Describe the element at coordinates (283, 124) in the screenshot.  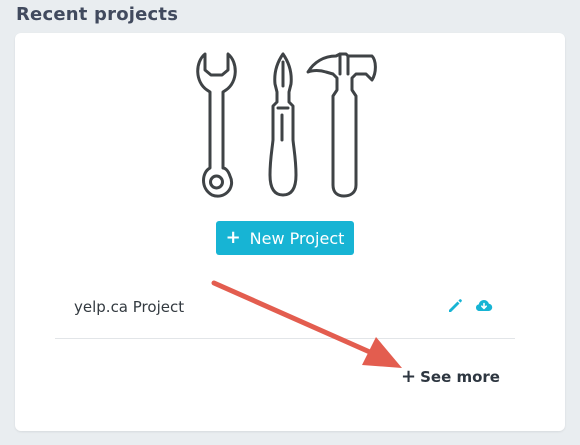
I see `screwdriver-icon` at that location.